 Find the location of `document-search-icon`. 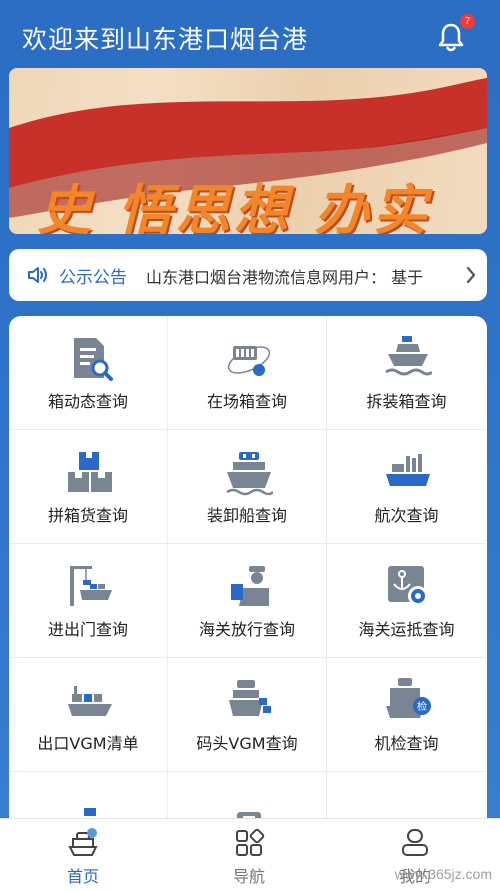

document-search-icon is located at coordinates (93, 359).